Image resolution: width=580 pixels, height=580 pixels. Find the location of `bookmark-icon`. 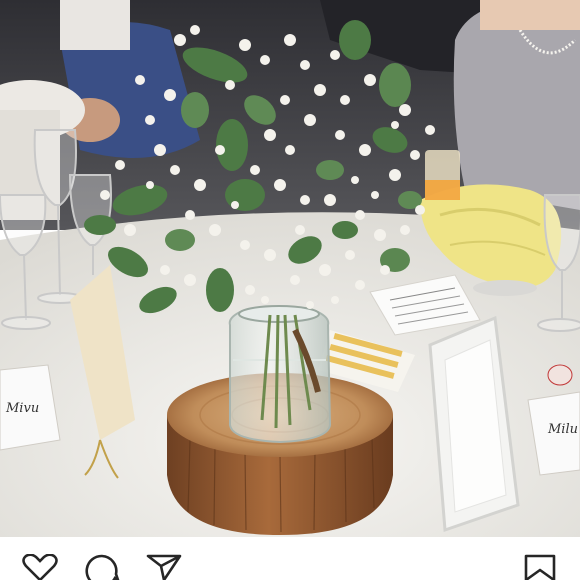

bookmark-icon is located at coordinates (540, 567).